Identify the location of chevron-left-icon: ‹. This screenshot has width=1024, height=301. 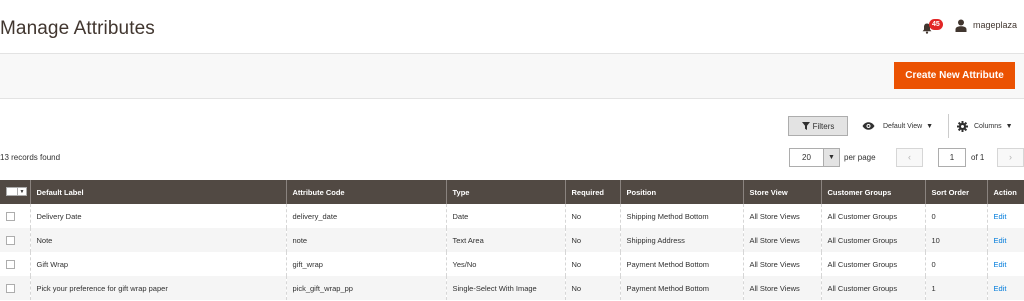
(909, 157).